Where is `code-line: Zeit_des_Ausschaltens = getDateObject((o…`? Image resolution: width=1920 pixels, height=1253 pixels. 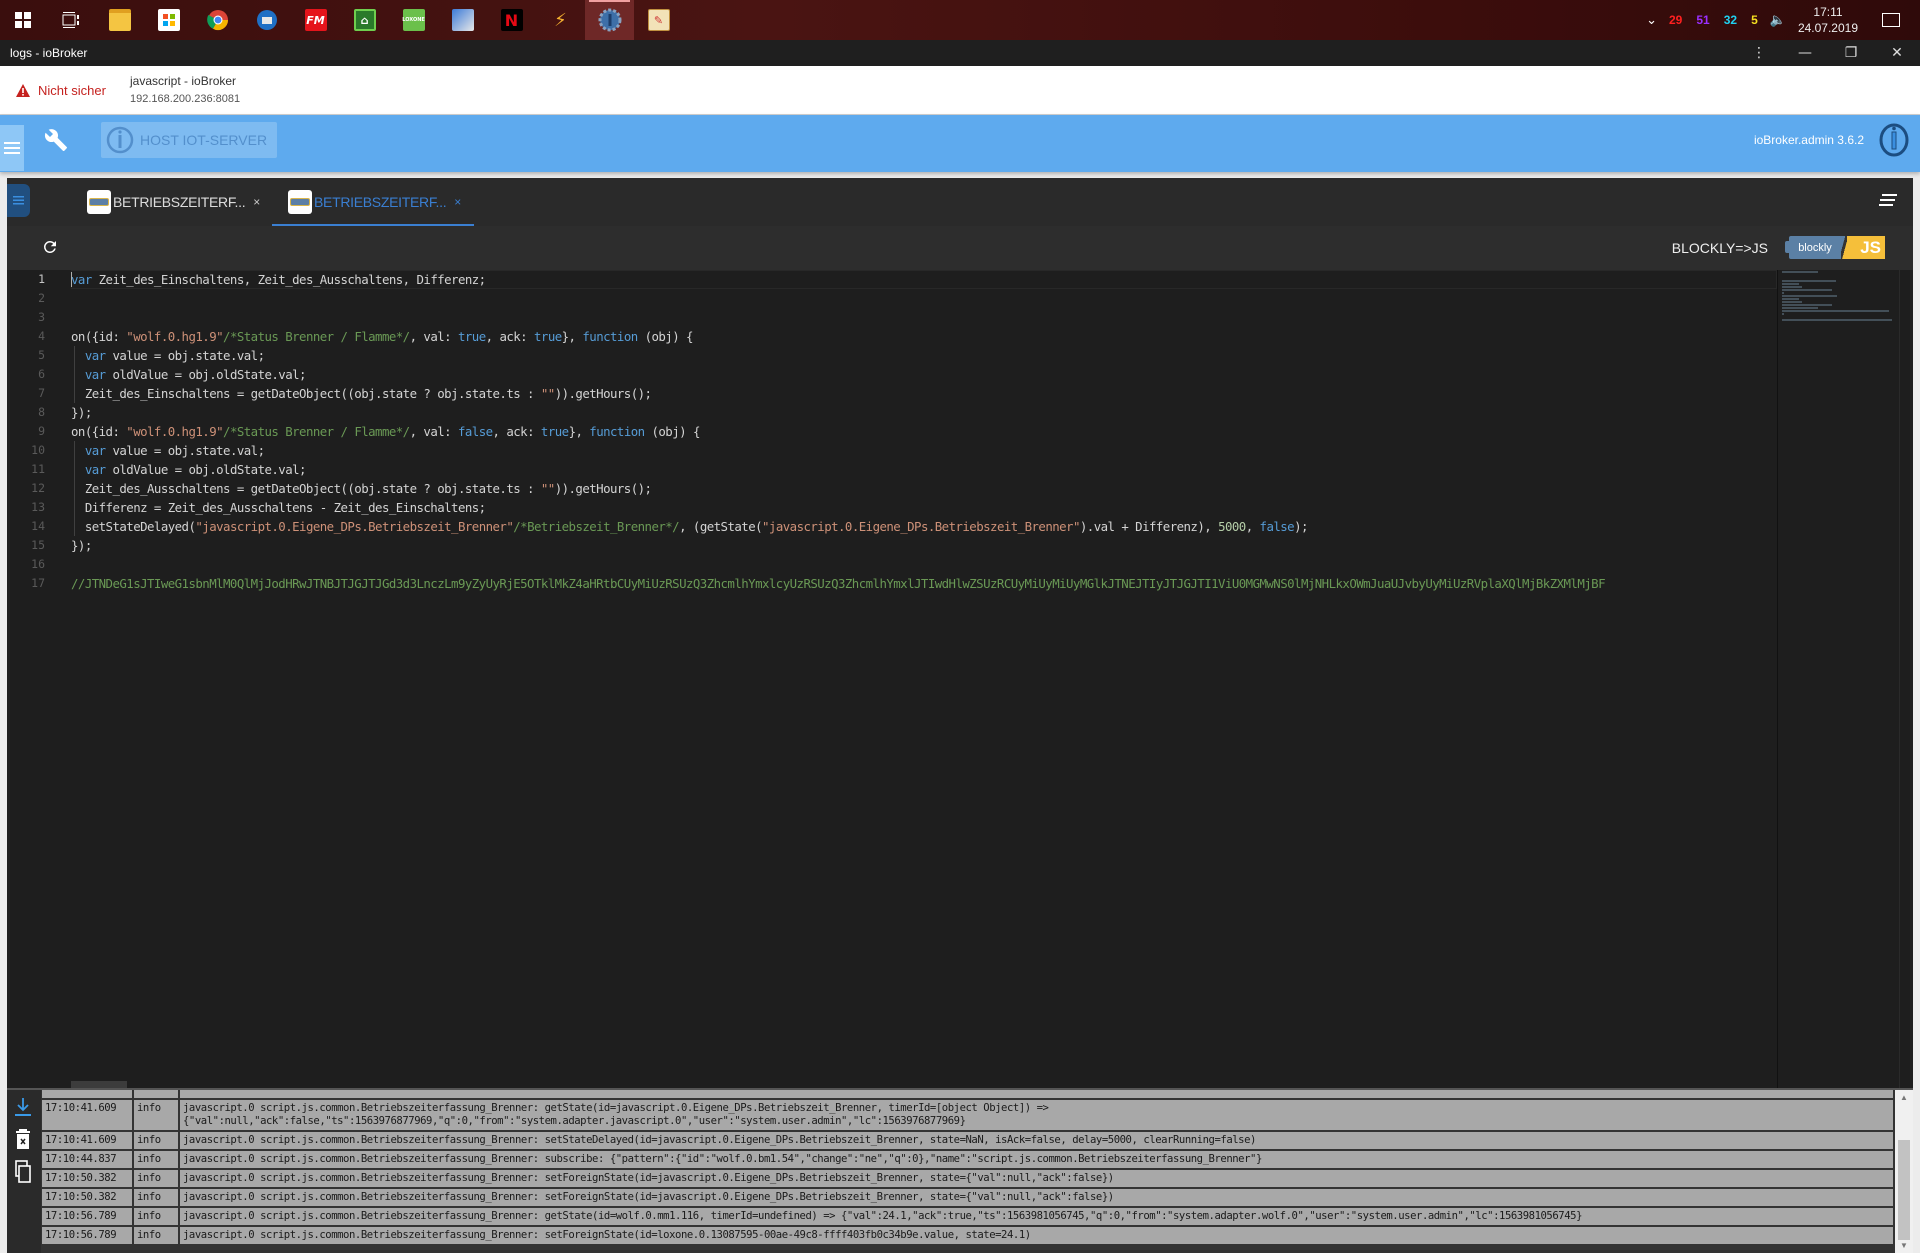 code-line: Zeit_des_Ausschaltens = getDateObject((o… is located at coordinates (924, 488).